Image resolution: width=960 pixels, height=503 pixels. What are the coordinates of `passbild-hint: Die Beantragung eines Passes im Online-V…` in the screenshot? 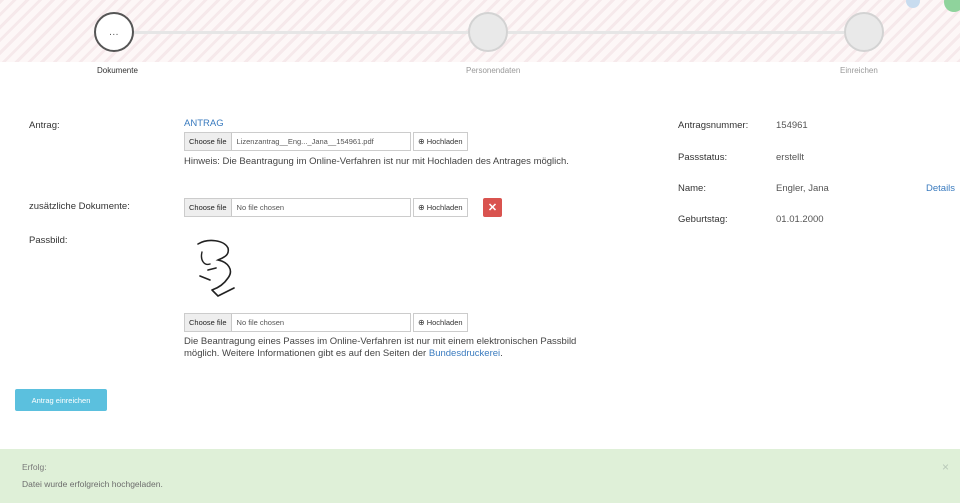 It's located at (394, 348).